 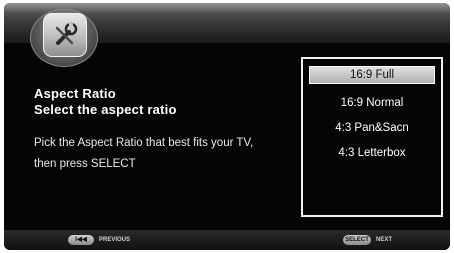 What do you see at coordinates (105, 109) in the screenshot?
I see `page-subtitle: Select the aspect ratio` at bounding box center [105, 109].